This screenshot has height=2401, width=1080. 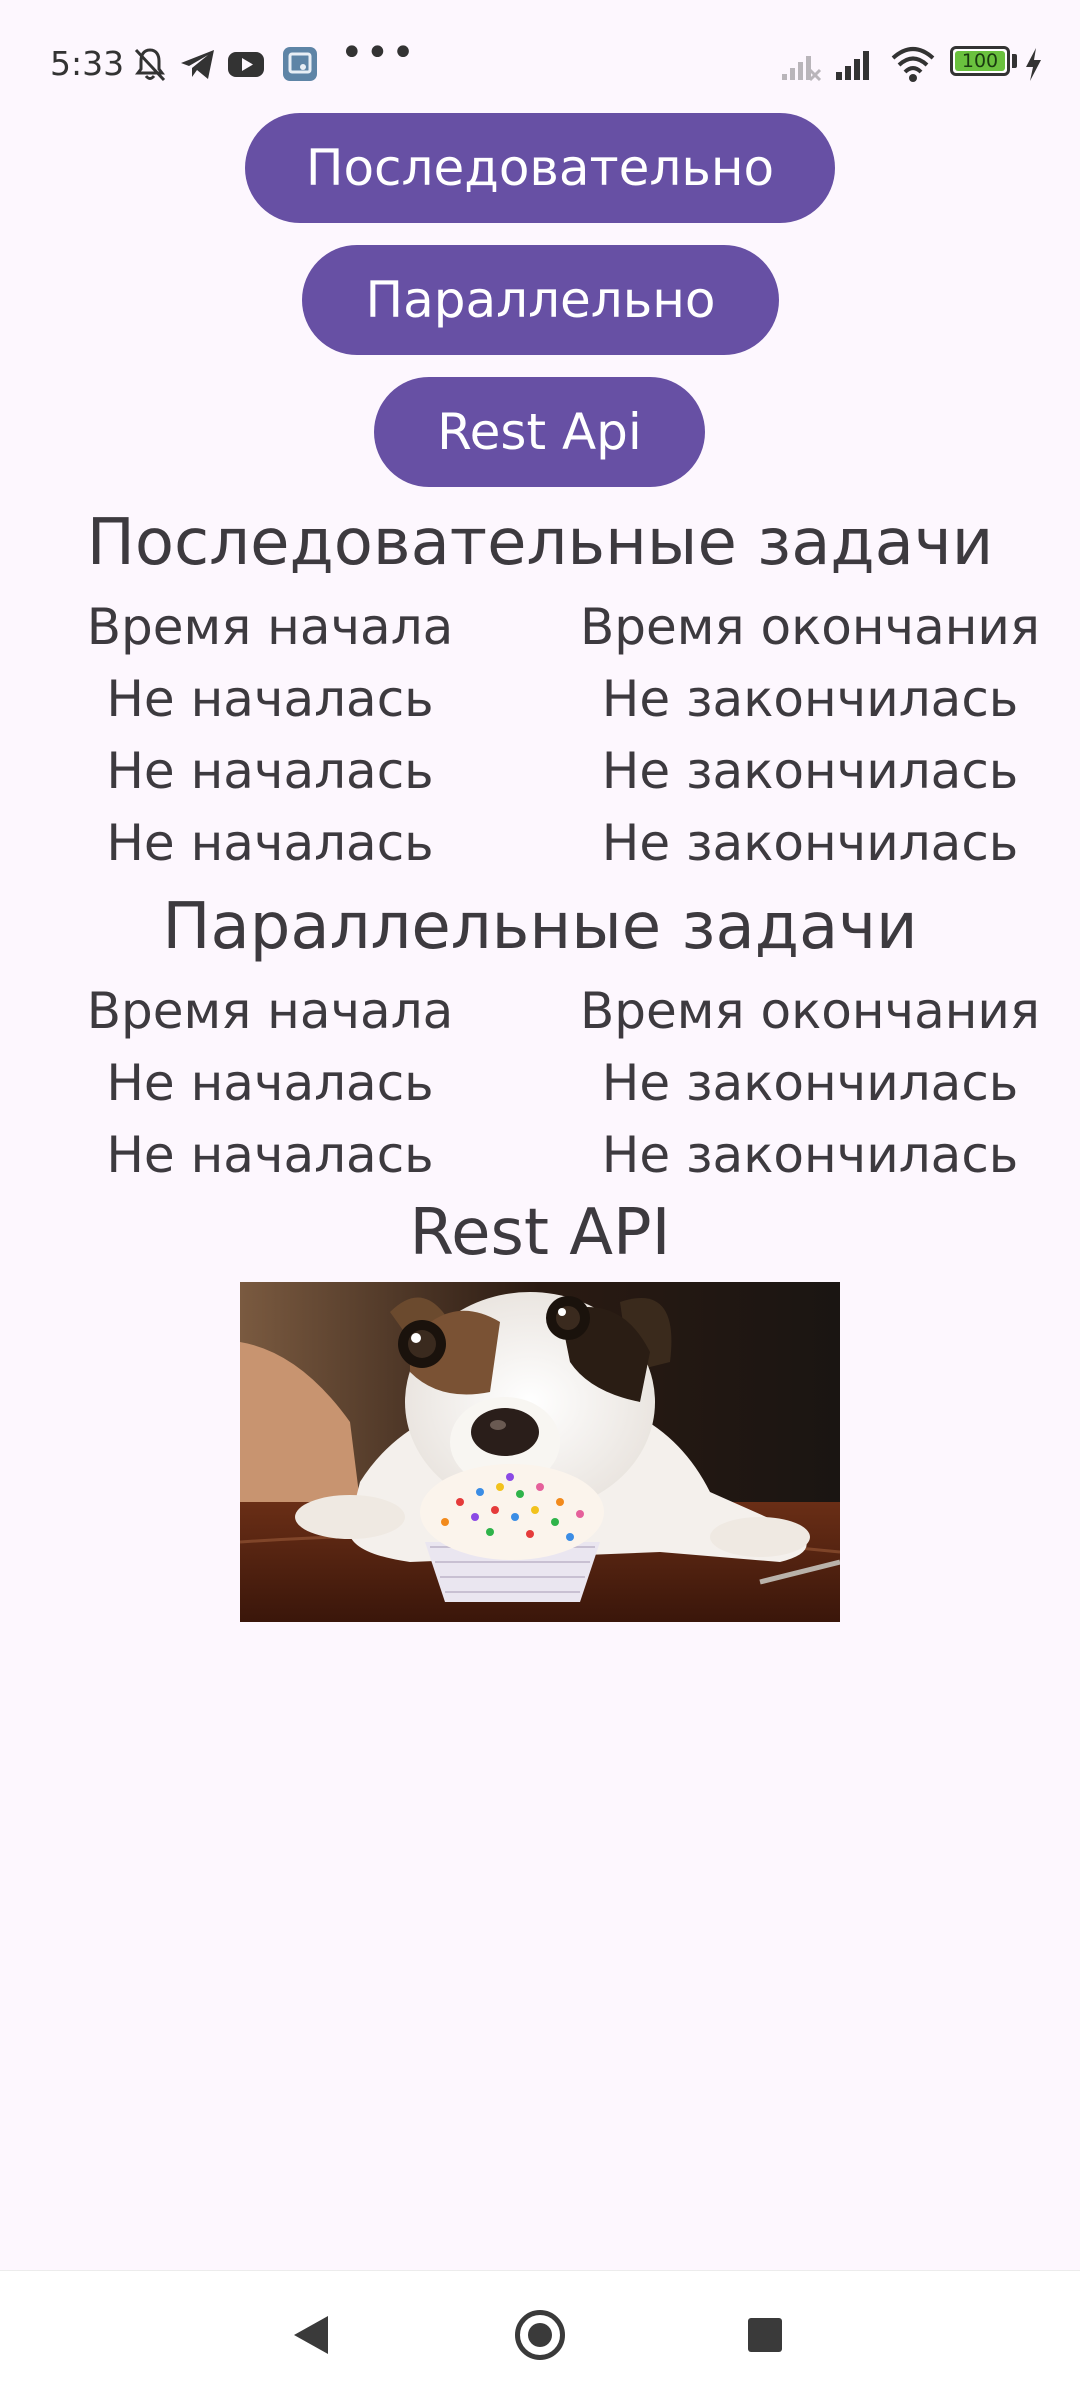 What do you see at coordinates (540, 64) in the screenshot?
I see `status-bar: 5:33 ••• 100` at bounding box center [540, 64].